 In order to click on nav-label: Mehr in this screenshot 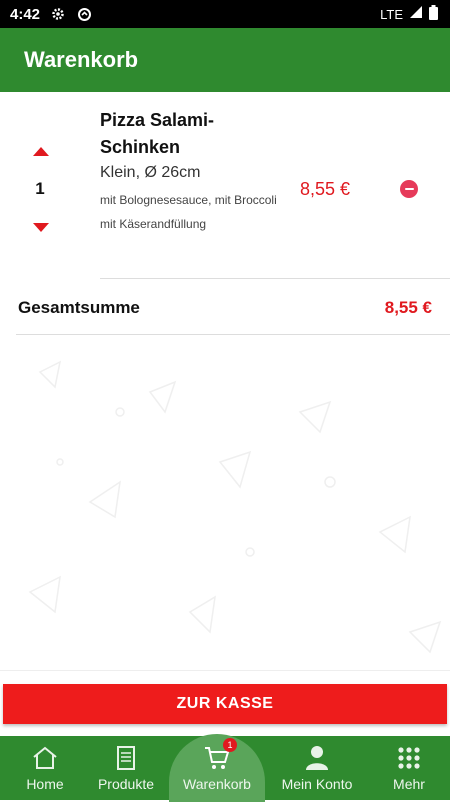, I will do `click(409, 784)`.